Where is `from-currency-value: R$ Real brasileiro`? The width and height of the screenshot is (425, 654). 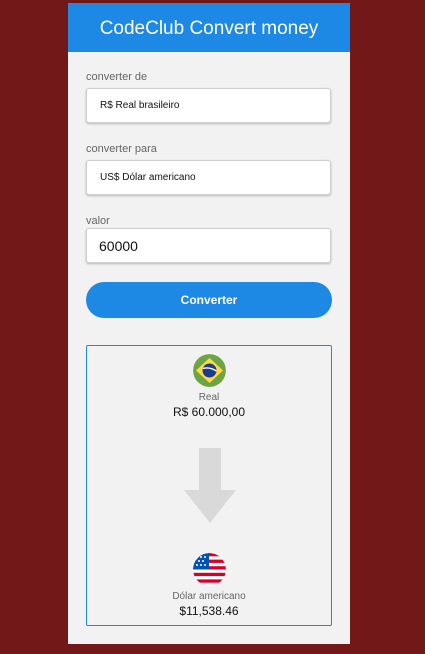
from-currency-value: R$ Real brasileiro is located at coordinates (140, 105).